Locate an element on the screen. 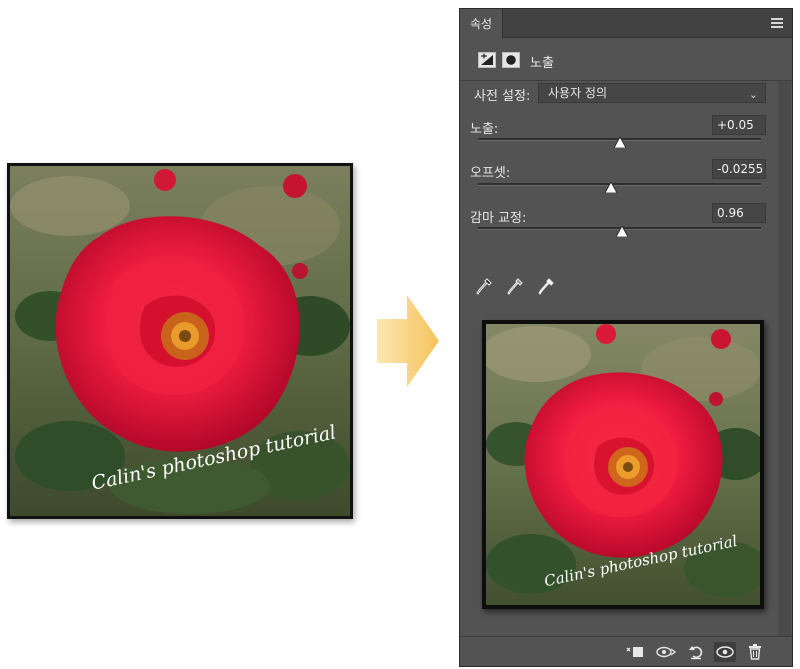 Image resolution: width=800 pixels, height=669 pixels. view-previous-state-icon is located at coordinates (666, 652).